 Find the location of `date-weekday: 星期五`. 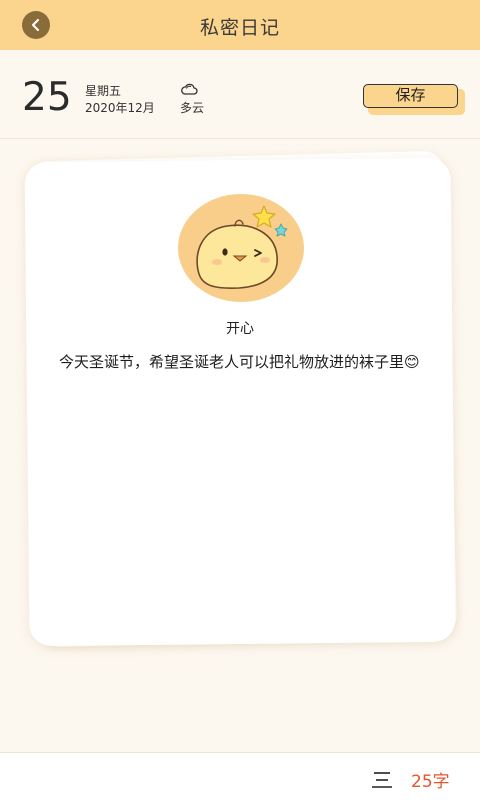

date-weekday: 星期五 is located at coordinates (103, 91).